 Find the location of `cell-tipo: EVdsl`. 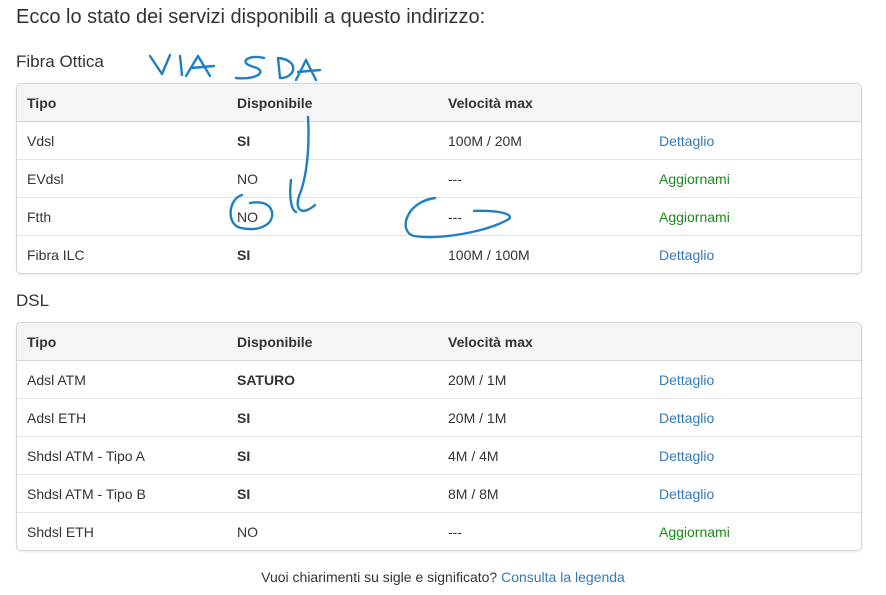

cell-tipo: EVdsl is located at coordinates (45, 178).